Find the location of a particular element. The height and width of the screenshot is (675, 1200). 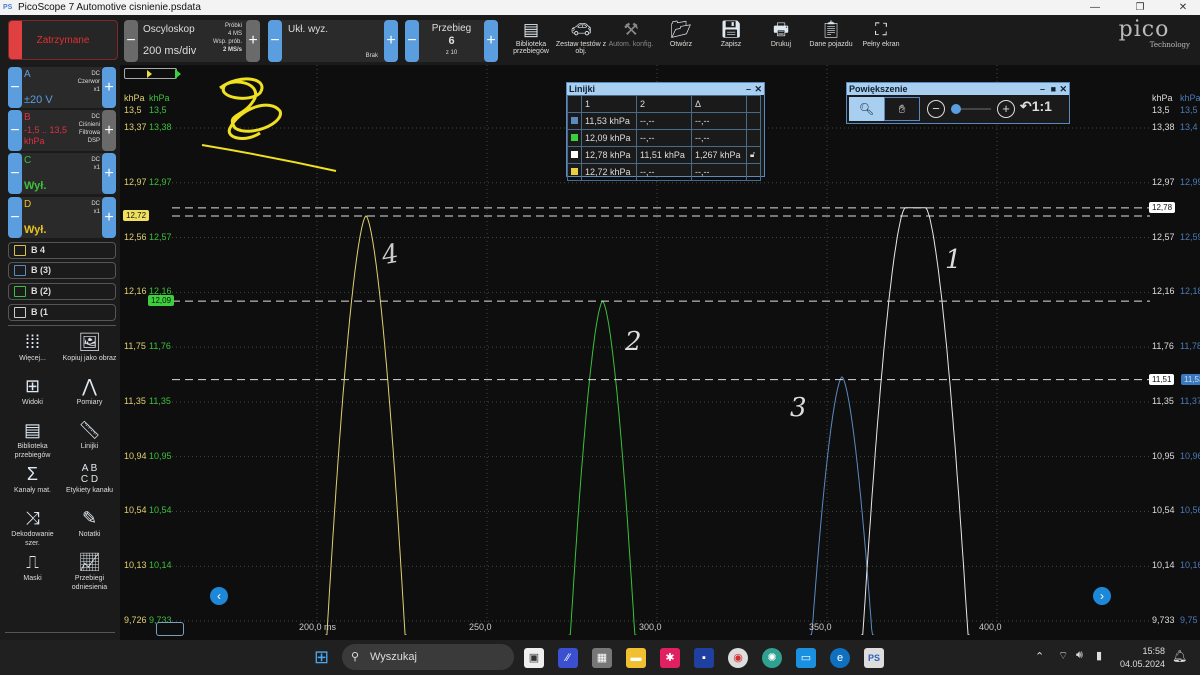

channel-a-card: − A DC Czerwor x1 ±20 V + is located at coordinates (62, 87).